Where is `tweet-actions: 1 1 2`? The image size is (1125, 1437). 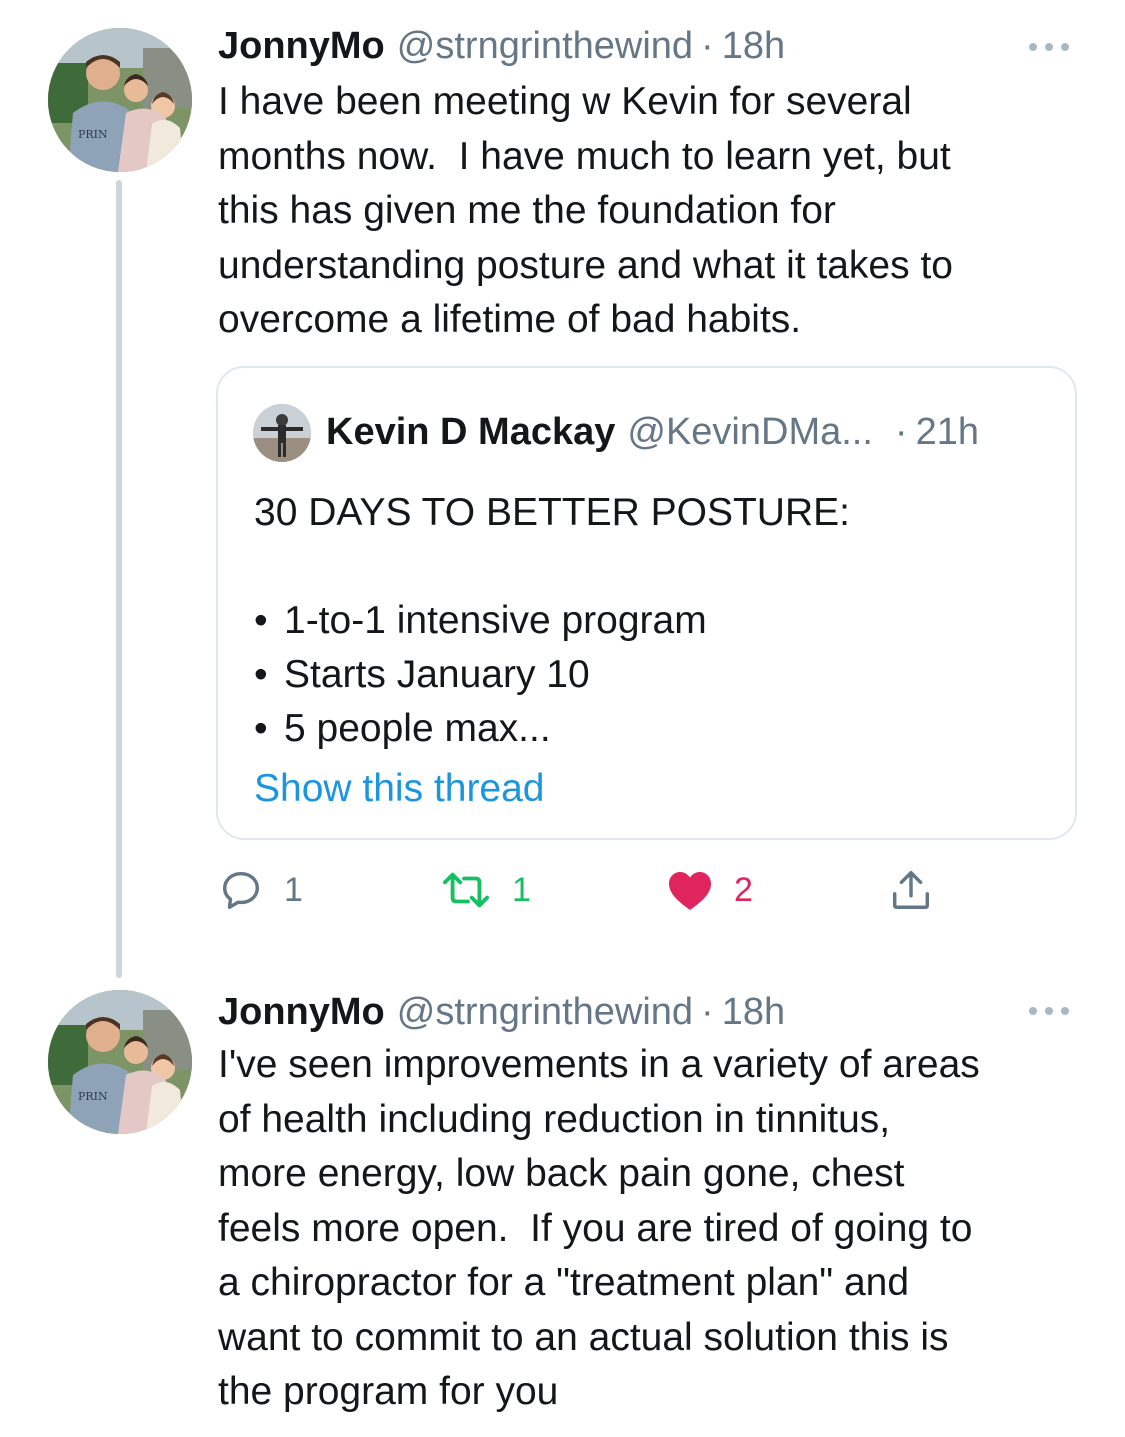 tweet-actions: 1 1 2 is located at coordinates (588, 890).